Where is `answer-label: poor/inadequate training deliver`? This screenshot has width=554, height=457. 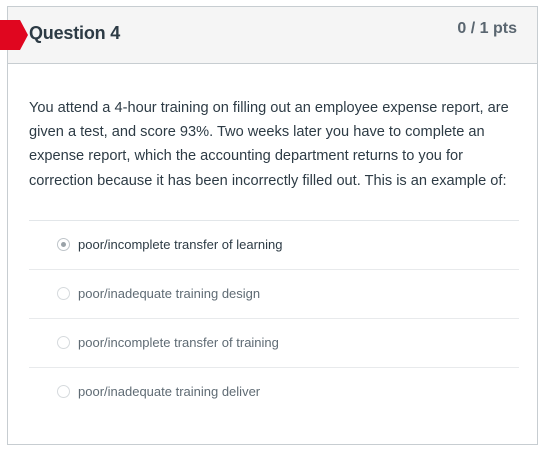 answer-label: poor/inadequate training deliver is located at coordinates (169, 392).